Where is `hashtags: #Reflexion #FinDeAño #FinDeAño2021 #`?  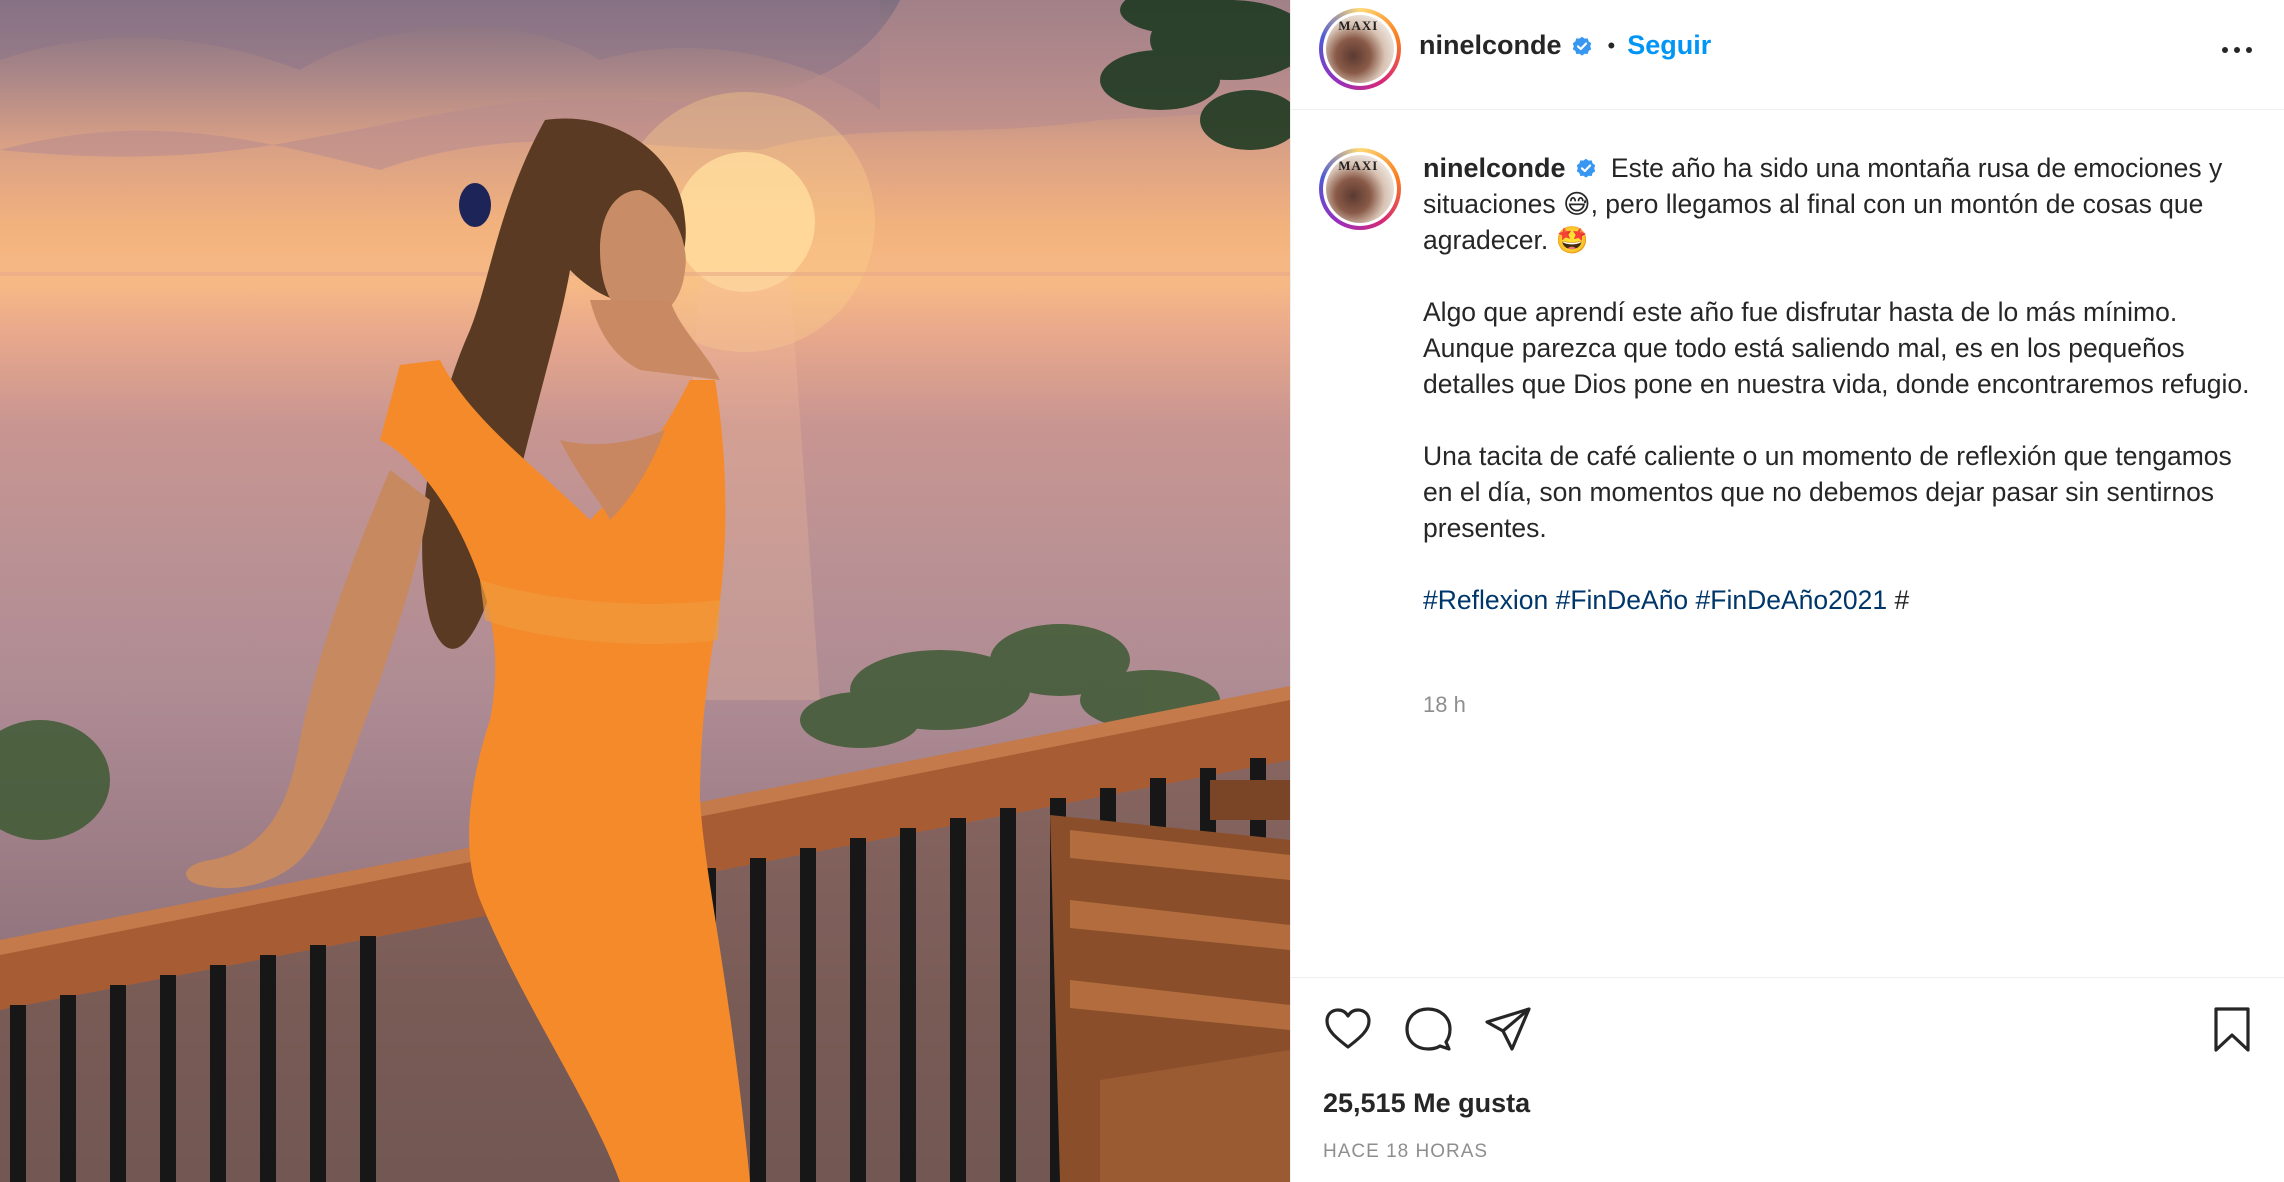
hashtags: #Reflexion #FinDeAño #FinDeAño2021 # is located at coordinates (1838, 600).